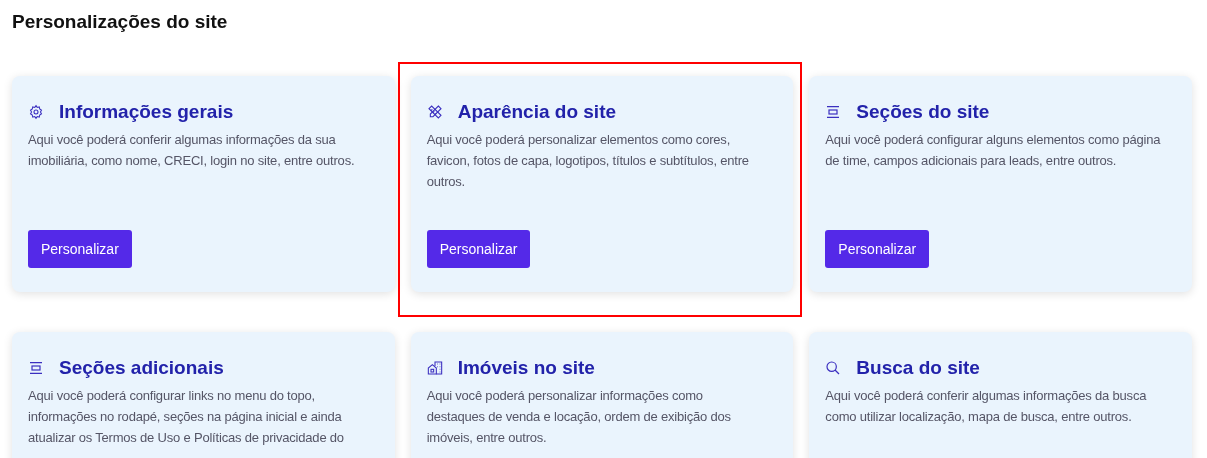 This screenshot has width=1207, height=458. I want to click on gear-icon, so click(36, 112).